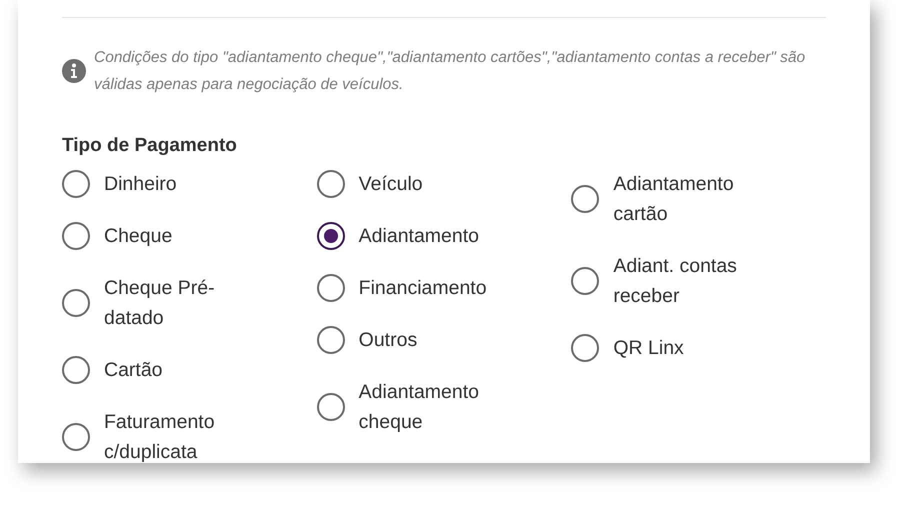 This screenshot has height=512, width=918. I want to click on notice-text: Condições do tipo "adiantamento cheque","adiantamento cartões","adiantamento contas a receber" são válidas apenas para negociação de veículos., so click(450, 71).